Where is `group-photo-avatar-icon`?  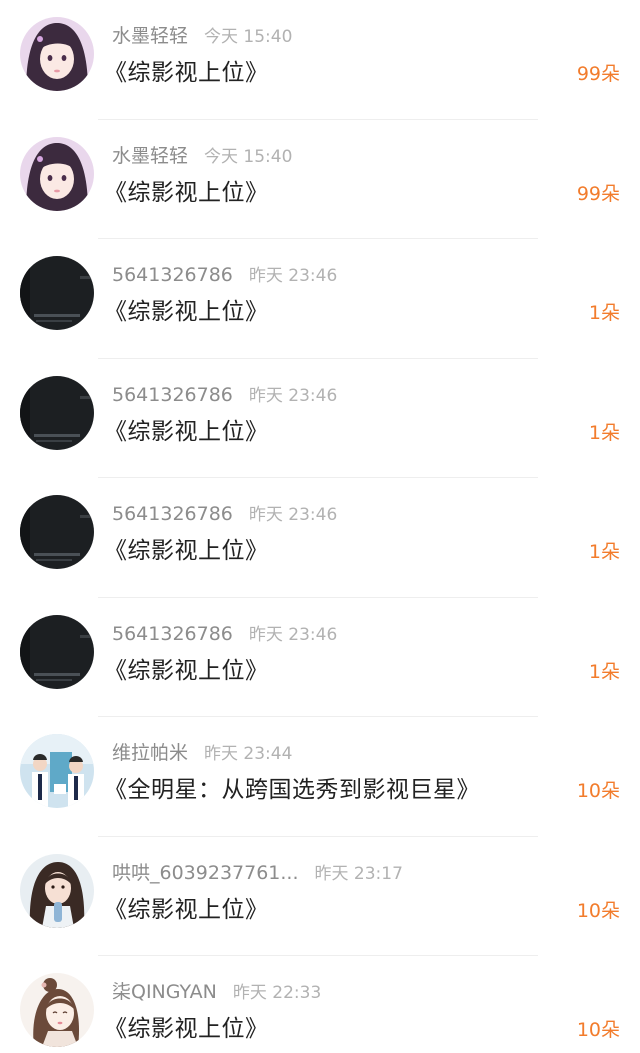 group-photo-avatar-icon is located at coordinates (57, 771).